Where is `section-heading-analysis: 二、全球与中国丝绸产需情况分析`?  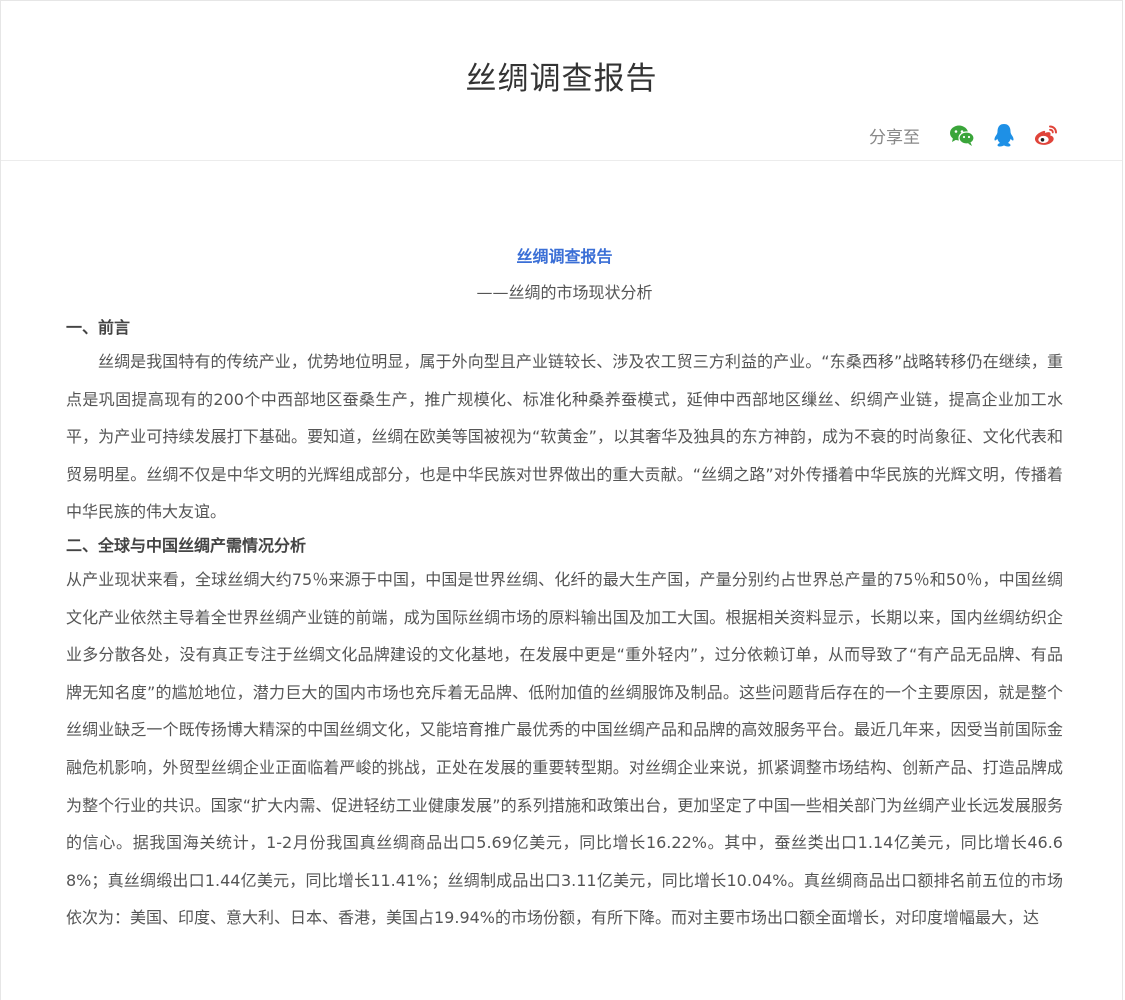
section-heading-analysis: 二、全球与中国丝绸产需情况分析 is located at coordinates (186, 545).